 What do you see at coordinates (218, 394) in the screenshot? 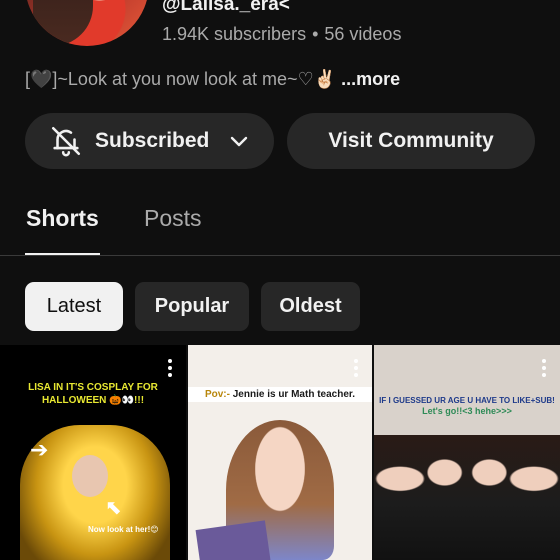
I see `short-caption-pov: Pov:-` at bounding box center [218, 394].